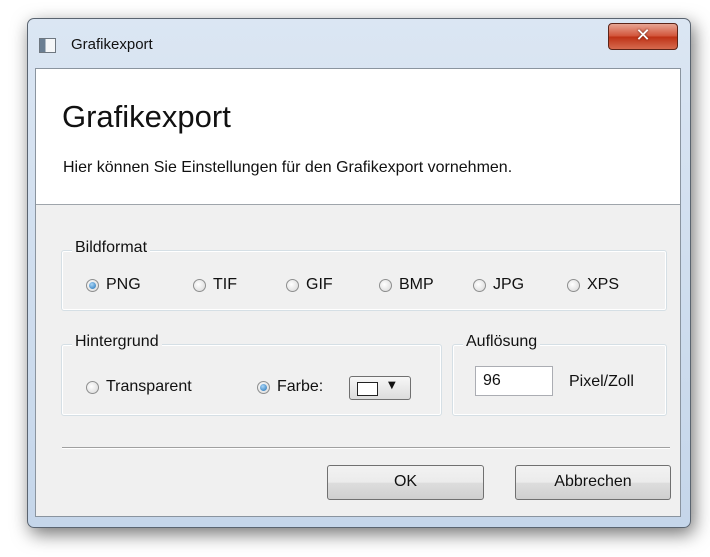 This screenshot has height=557, width=710. I want to click on radio-xps: XPS, so click(593, 285).